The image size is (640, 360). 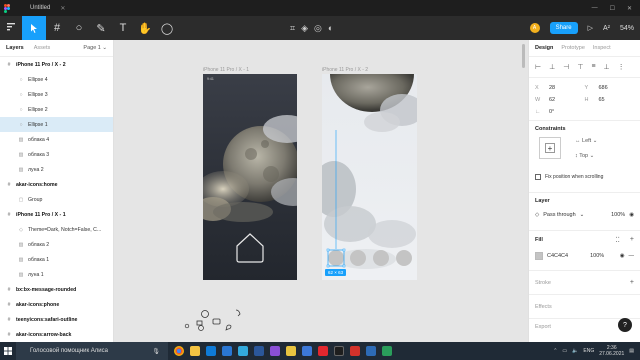 I want to click on clock: 2:36 27.06.2021, so click(x=611, y=351).